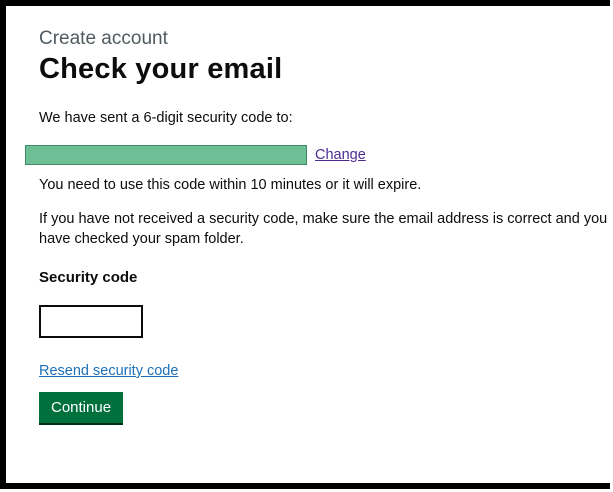 Image resolution: width=613 pixels, height=492 pixels. Describe the element at coordinates (108, 371) in the screenshot. I see `resend-security-code-link: Resend security code` at that location.